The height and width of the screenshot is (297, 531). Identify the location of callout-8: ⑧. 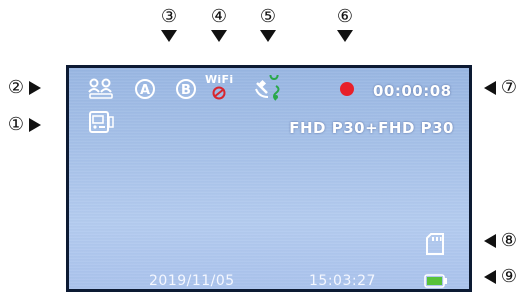
(501, 241).